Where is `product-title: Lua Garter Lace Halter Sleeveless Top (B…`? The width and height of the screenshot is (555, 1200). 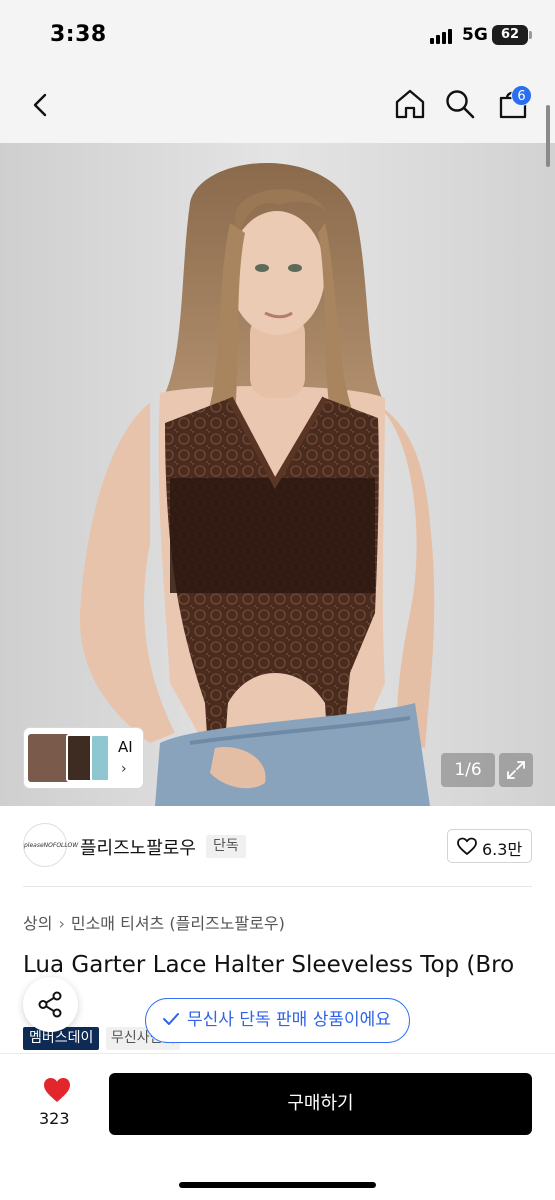
product-title: Lua Garter Lace Halter Sleeveless Top (B… is located at coordinates (269, 965).